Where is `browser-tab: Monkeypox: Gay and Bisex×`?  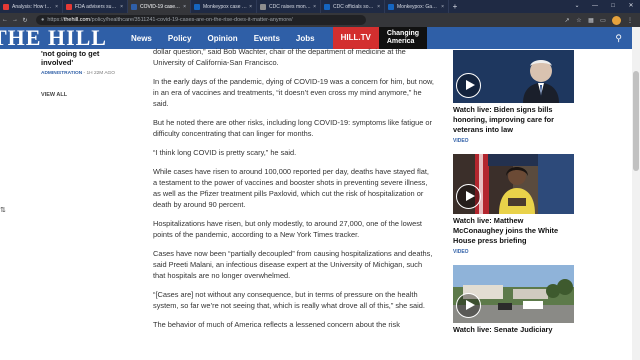
browser-tab: Monkeypox: Gay and Bisex× is located at coordinates (417, 6).